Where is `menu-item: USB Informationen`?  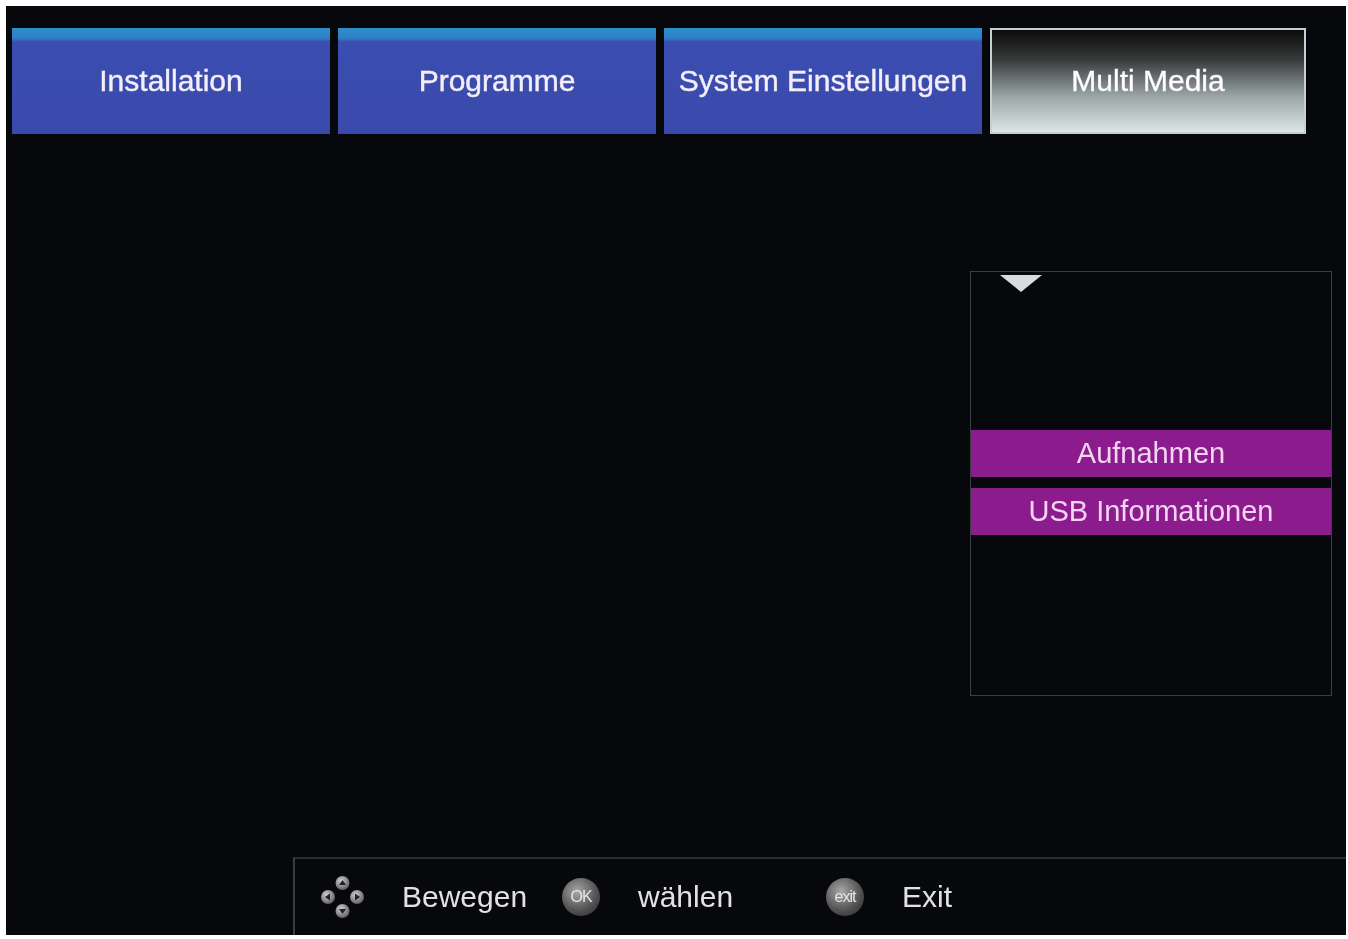
menu-item: USB Informationen is located at coordinates (1151, 511).